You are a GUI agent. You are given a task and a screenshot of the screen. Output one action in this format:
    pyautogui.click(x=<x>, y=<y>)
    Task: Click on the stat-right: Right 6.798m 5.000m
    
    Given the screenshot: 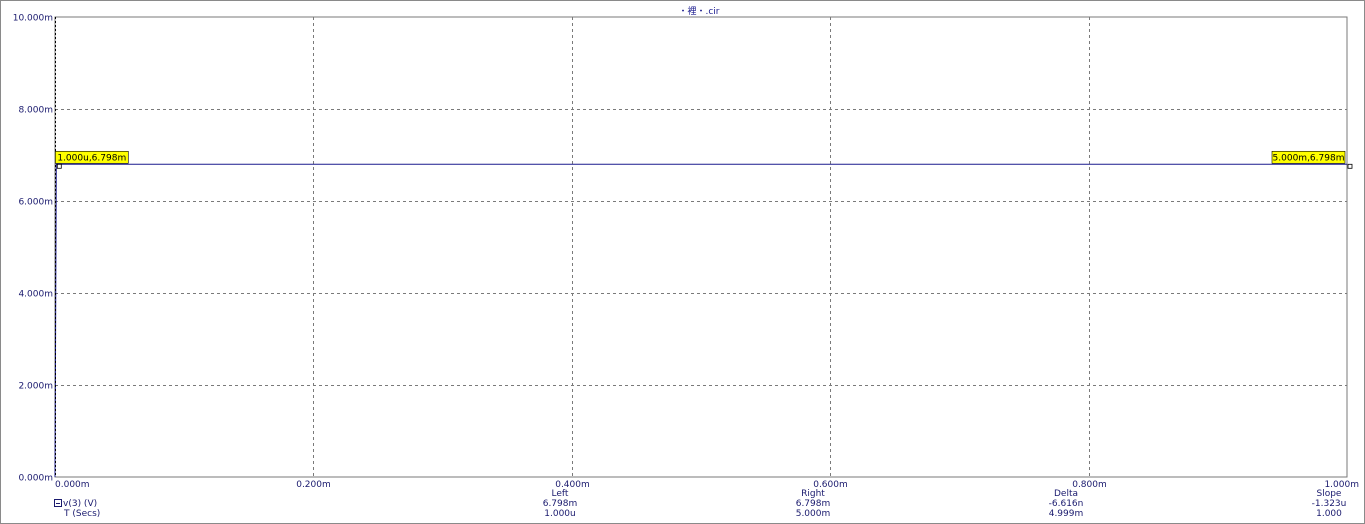 What is the action you would take?
    pyautogui.click(x=813, y=504)
    